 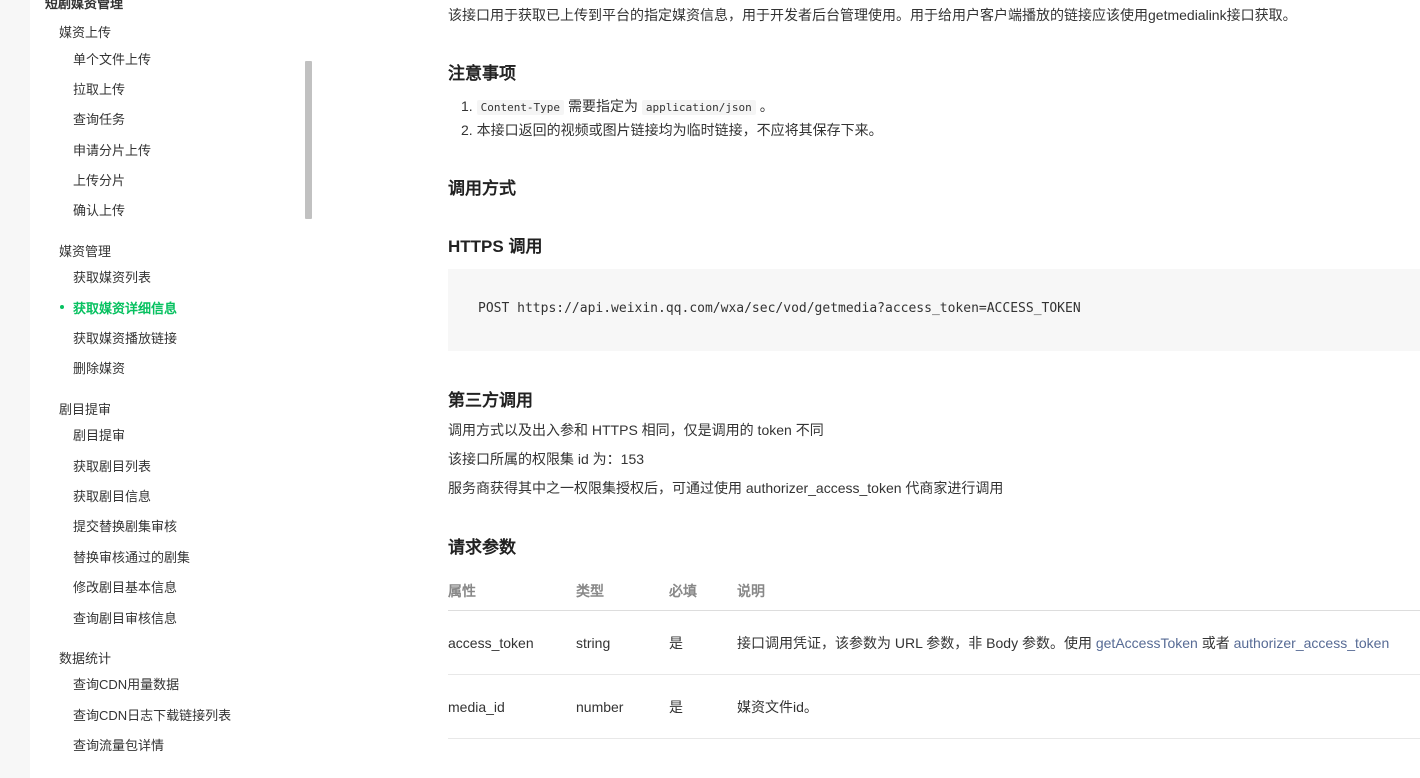 What do you see at coordinates (85, 250) in the screenshot?
I see `sidebar-group-media: 媒资管理` at bounding box center [85, 250].